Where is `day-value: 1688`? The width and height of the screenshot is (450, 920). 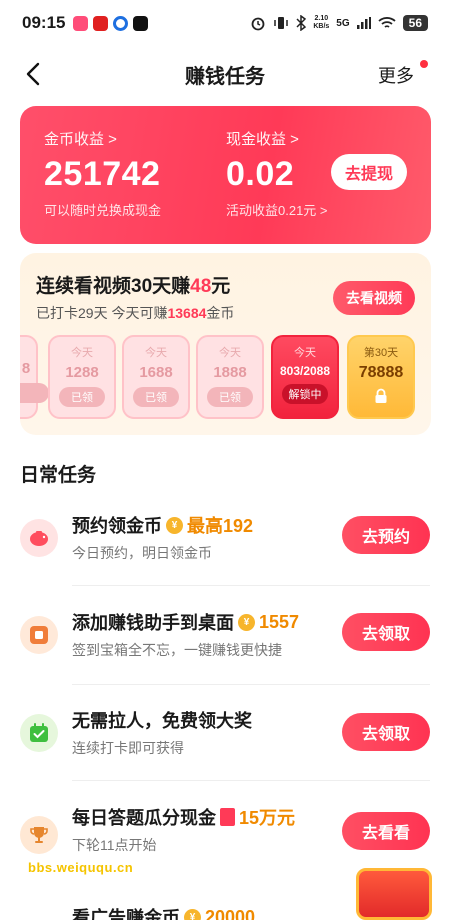 day-value: 1688 is located at coordinates (156, 372).